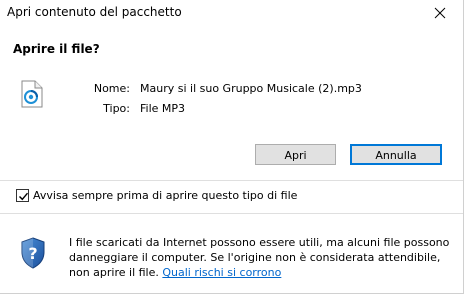 The image size is (464, 294). Describe the element at coordinates (231, 13) in the screenshot. I see `title-bar: Apri contenuto del pacchetto` at that location.